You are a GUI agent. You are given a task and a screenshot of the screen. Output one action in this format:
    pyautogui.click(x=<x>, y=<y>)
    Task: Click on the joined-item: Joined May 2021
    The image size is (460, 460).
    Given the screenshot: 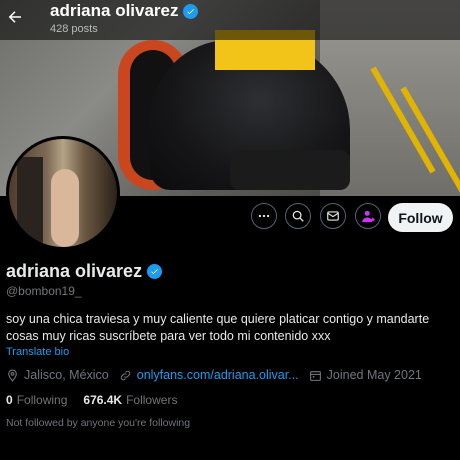 What is the action you would take?
    pyautogui.click(x=365, y=375)
    